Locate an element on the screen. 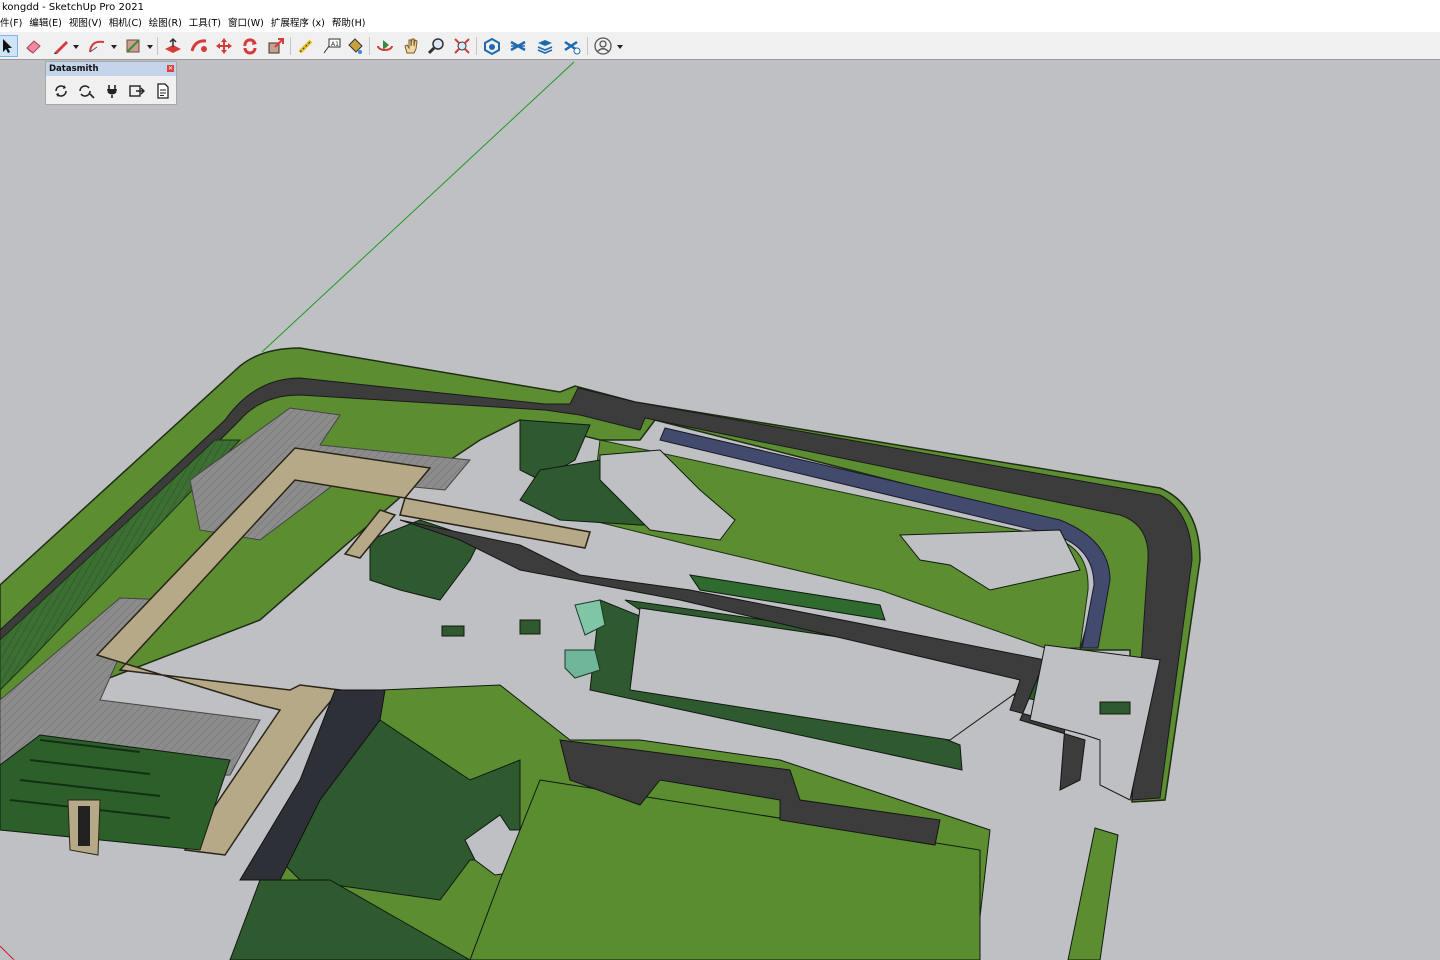  title-bar: kongdd - SketchUp Pro 2021 is located at coordinates (720, 8).